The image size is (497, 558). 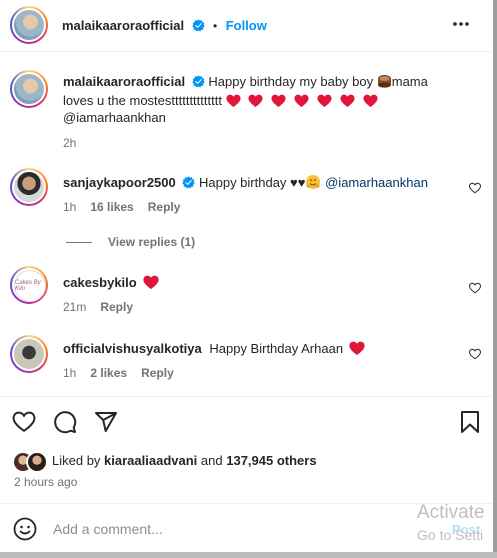 What do you see at coordinates (313, 182) in the screenshot?
I see `hugging-face-emoji-icon` at bounding box center [313, 182].